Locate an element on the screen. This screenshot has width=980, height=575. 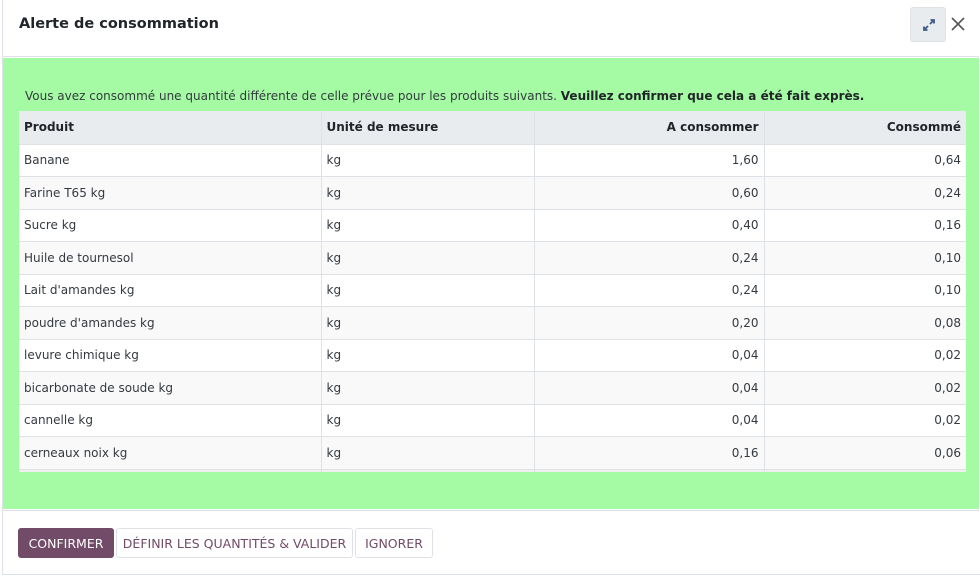
cell-consumed: 0,06 is located at coordinates (865, 452).